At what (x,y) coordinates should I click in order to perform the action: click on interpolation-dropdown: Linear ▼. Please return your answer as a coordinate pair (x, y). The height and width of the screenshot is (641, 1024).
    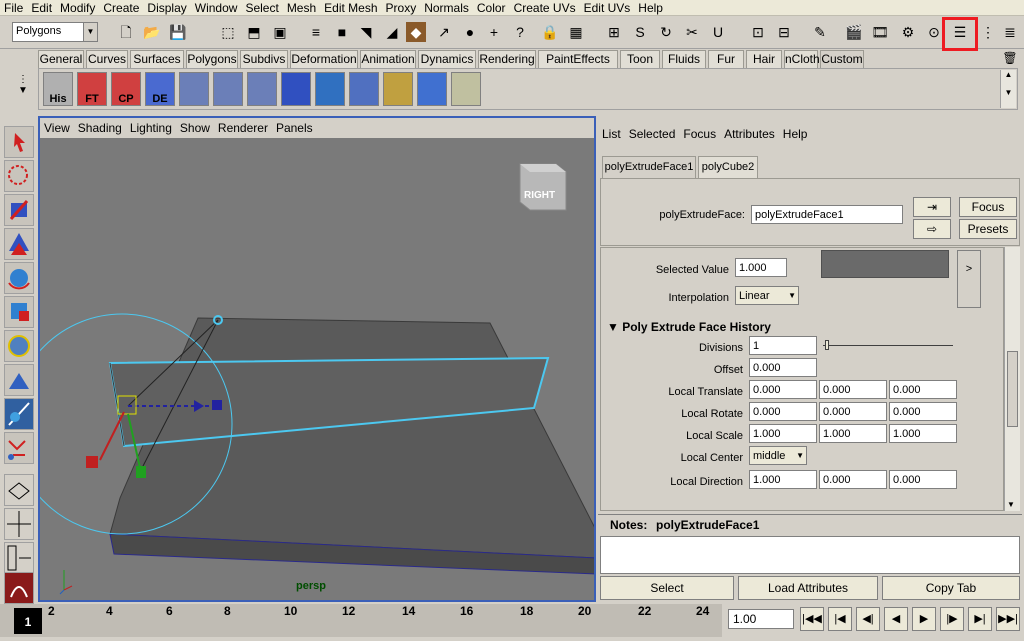
    Looking at the image, I should click on (767, 295).